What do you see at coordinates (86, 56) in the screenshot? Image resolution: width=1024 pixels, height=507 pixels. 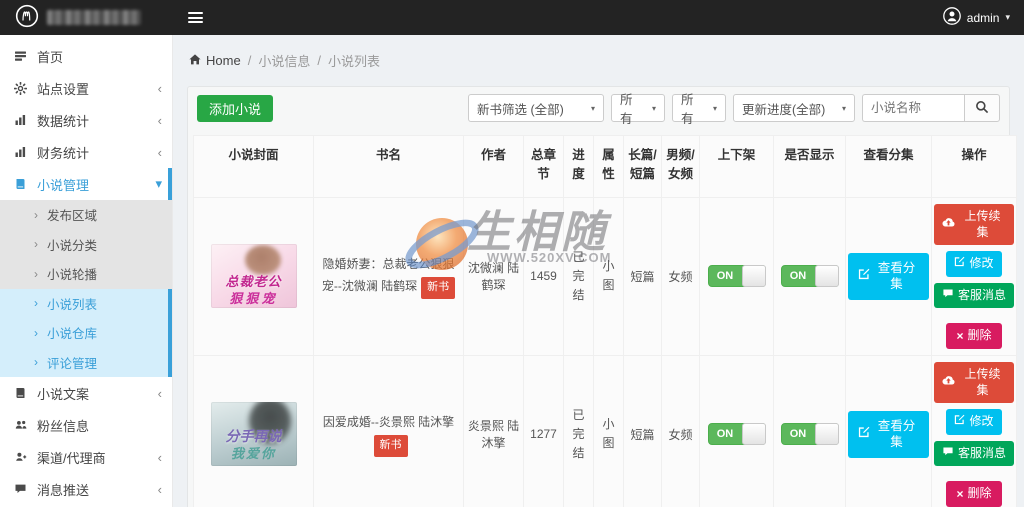 I see `sidebar-item-home: 首页` at bounding box center [86, 56].